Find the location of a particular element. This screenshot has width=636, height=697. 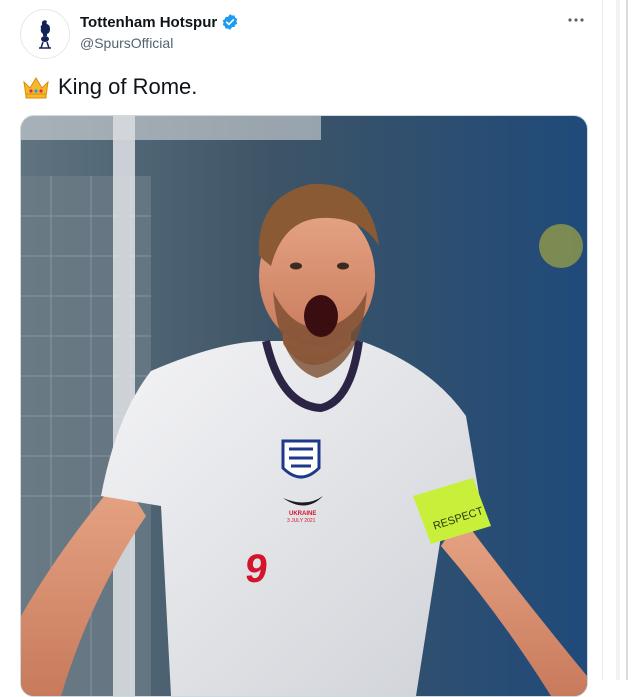

shirt-number: 9 is located at coordinates (256, 569).